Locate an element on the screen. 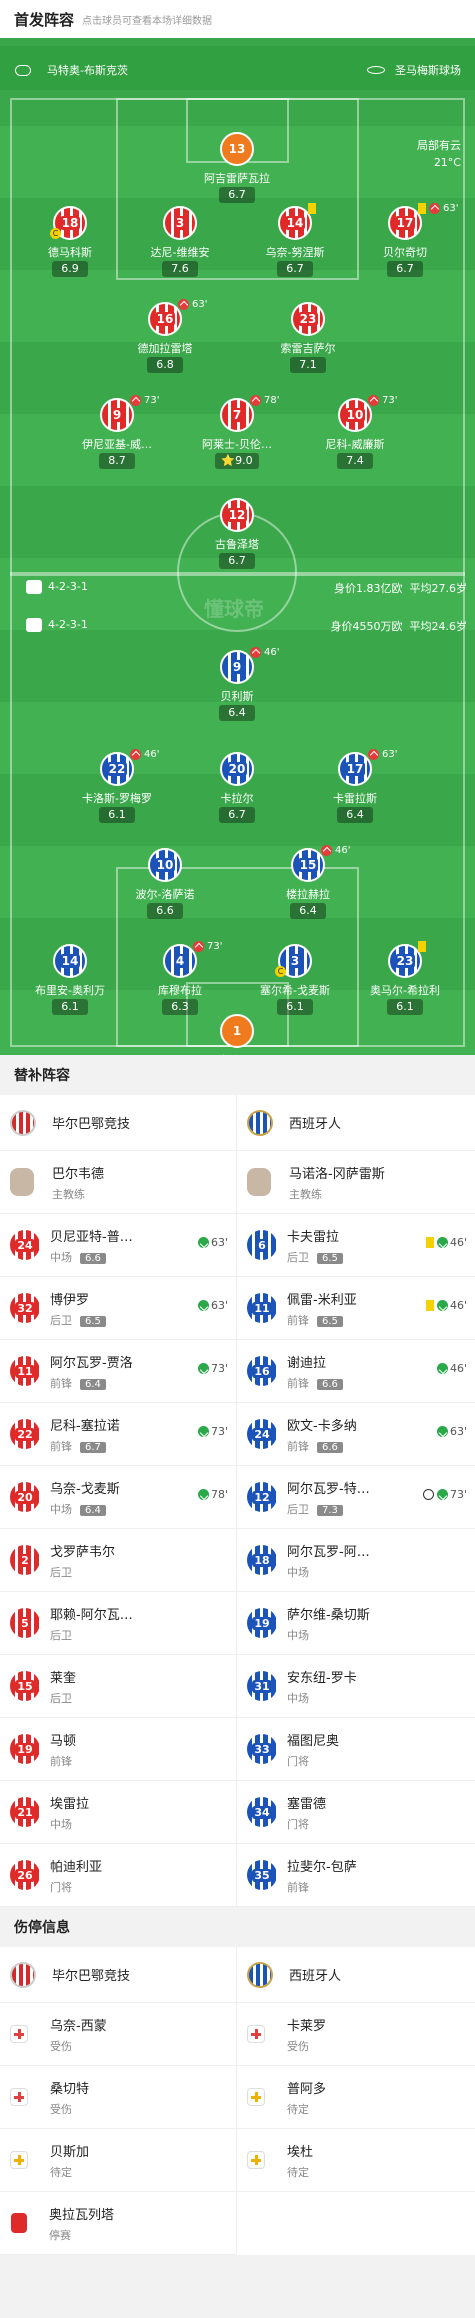 The height and width of the screenshot is (2318, 475). sub-player-row: 2 戈罗萨韦尔 后卫 is located at coordinates (118, 1560).